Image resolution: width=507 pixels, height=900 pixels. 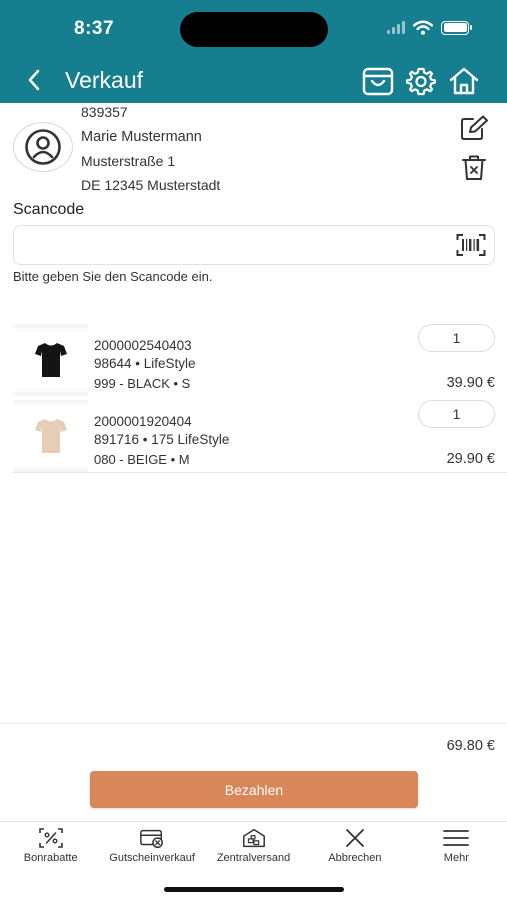 I want to click on wifi-icon, so click(x=423, y=27).